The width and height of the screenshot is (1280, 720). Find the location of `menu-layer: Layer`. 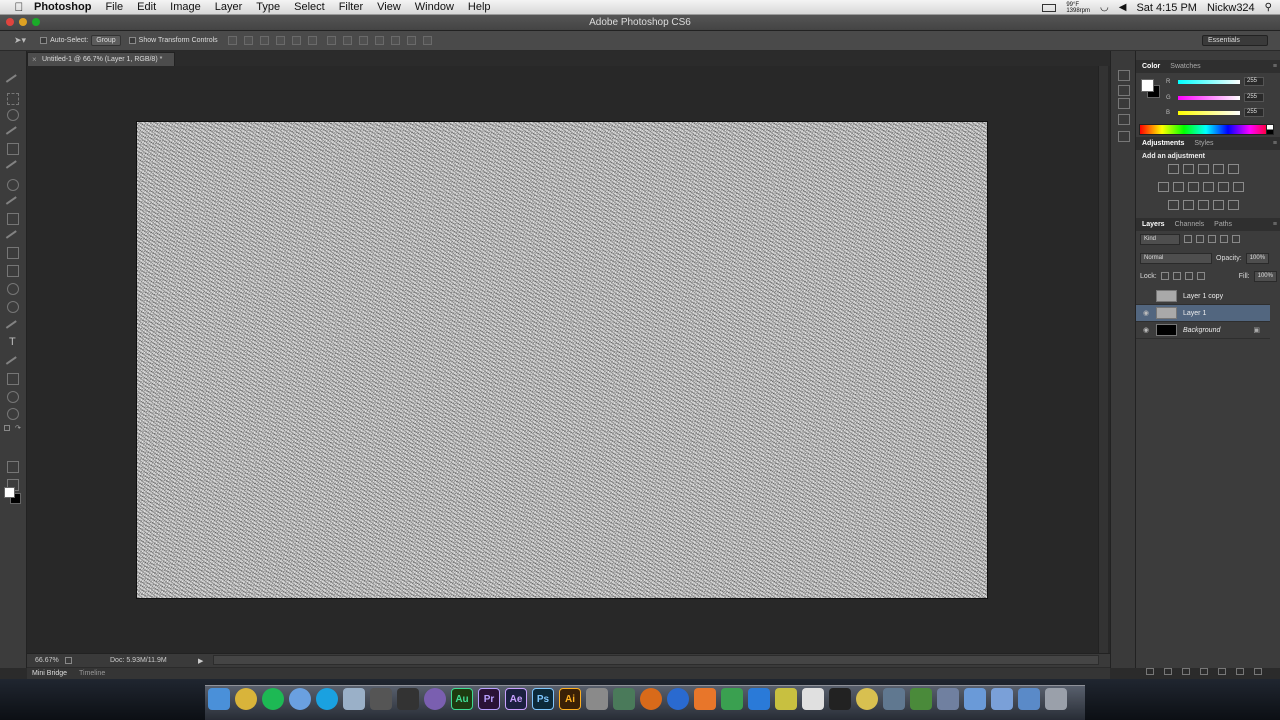

menu-layer: Layer is located at coordinates (229, 7).